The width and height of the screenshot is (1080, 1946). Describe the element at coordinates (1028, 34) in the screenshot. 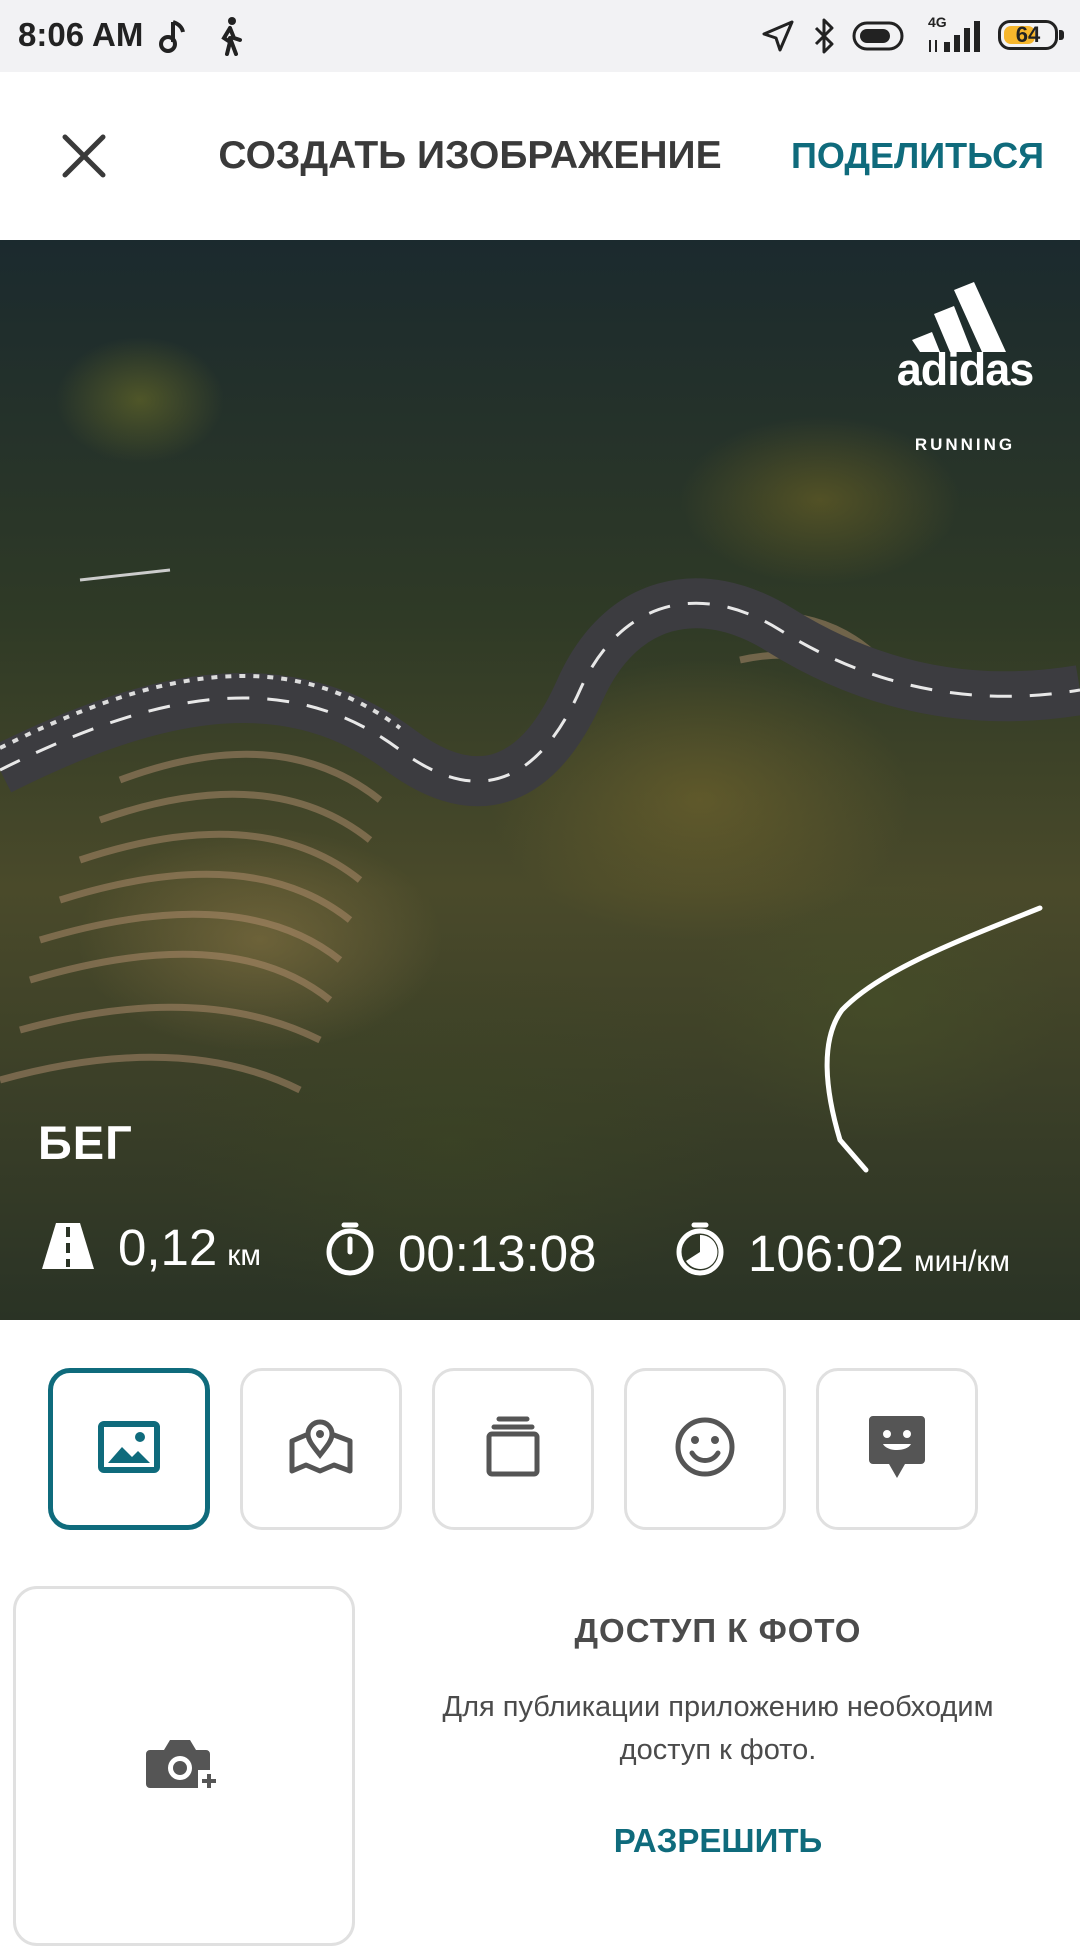

I see `battery-level: 64` at that location.